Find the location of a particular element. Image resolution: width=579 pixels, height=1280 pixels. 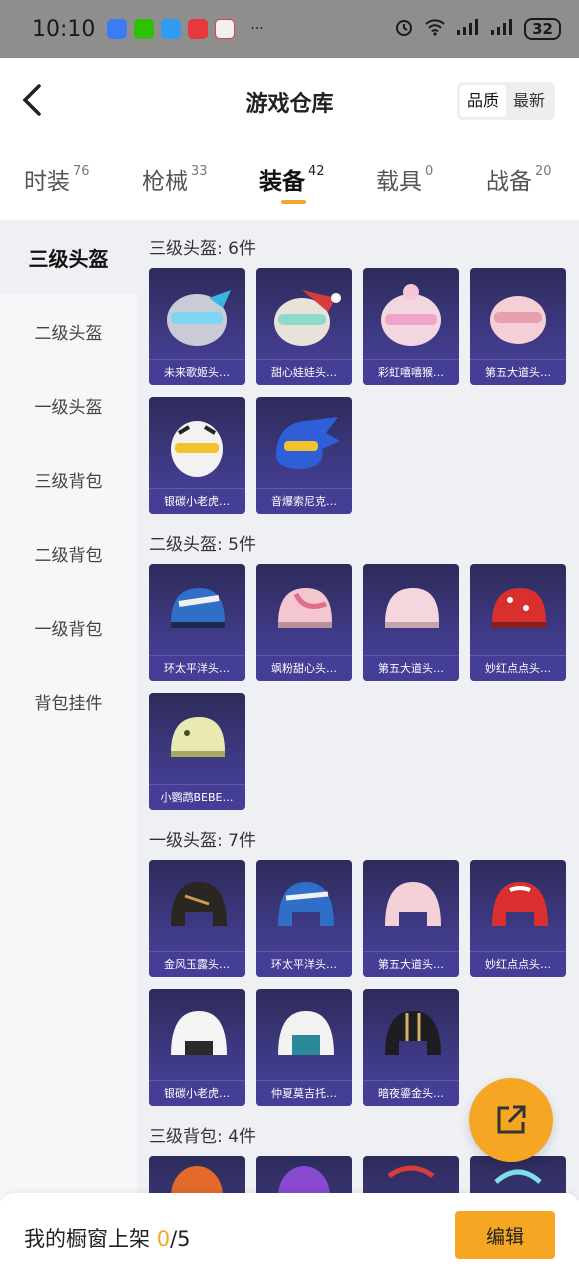

sort-toggle: 品质 最新 is located at coordinates (505, 101).